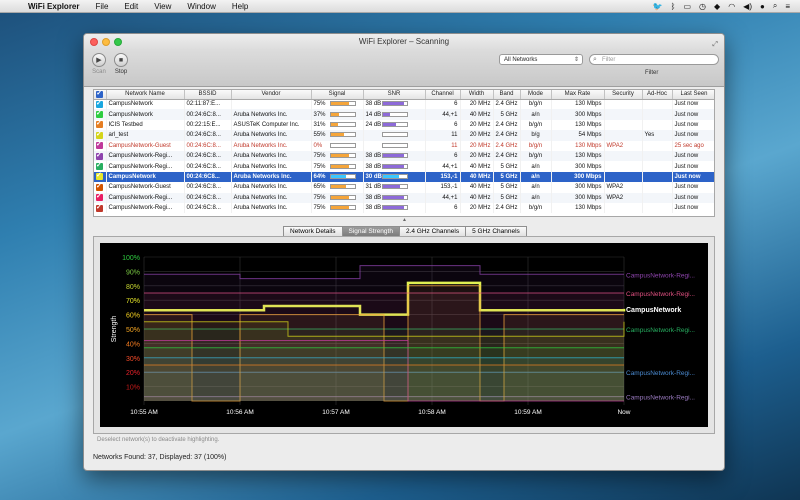 The image size is (800, 500). What do you see at coordinates (337, 95) in the screenshot?
I see `column-header: Signal` at bounding box center [337, 95].